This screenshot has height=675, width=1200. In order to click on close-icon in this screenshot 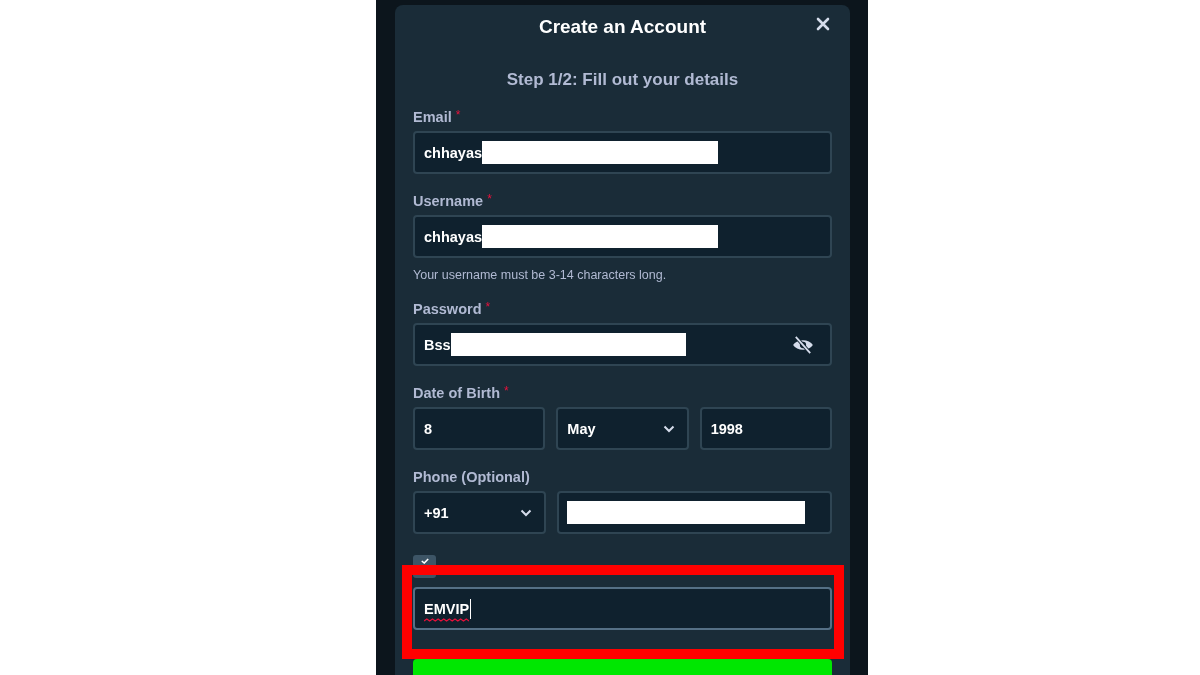, I will do `click(823, 24)`.